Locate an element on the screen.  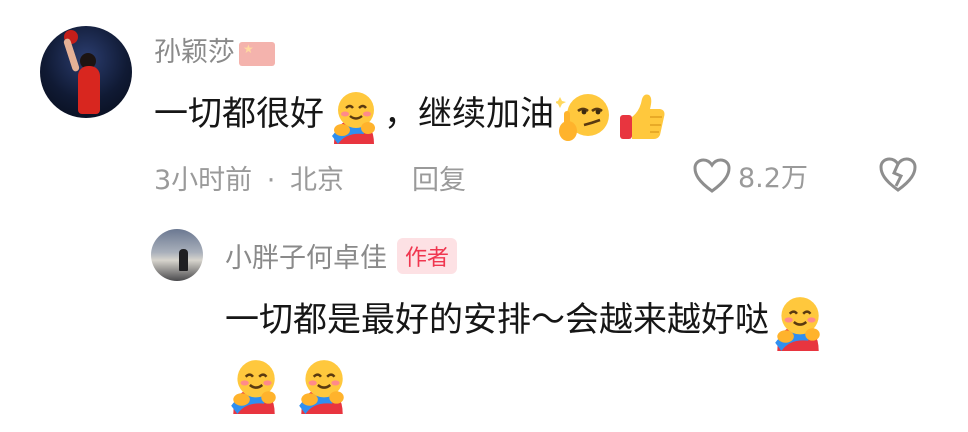
reply-user-avatar is located at coordinates (177, 255).